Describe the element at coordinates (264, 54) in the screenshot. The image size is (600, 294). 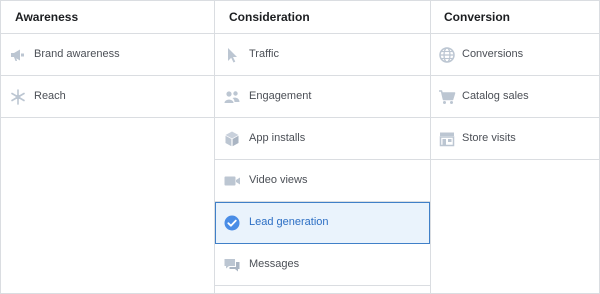
I see `objective-label: Traffic` at that location.